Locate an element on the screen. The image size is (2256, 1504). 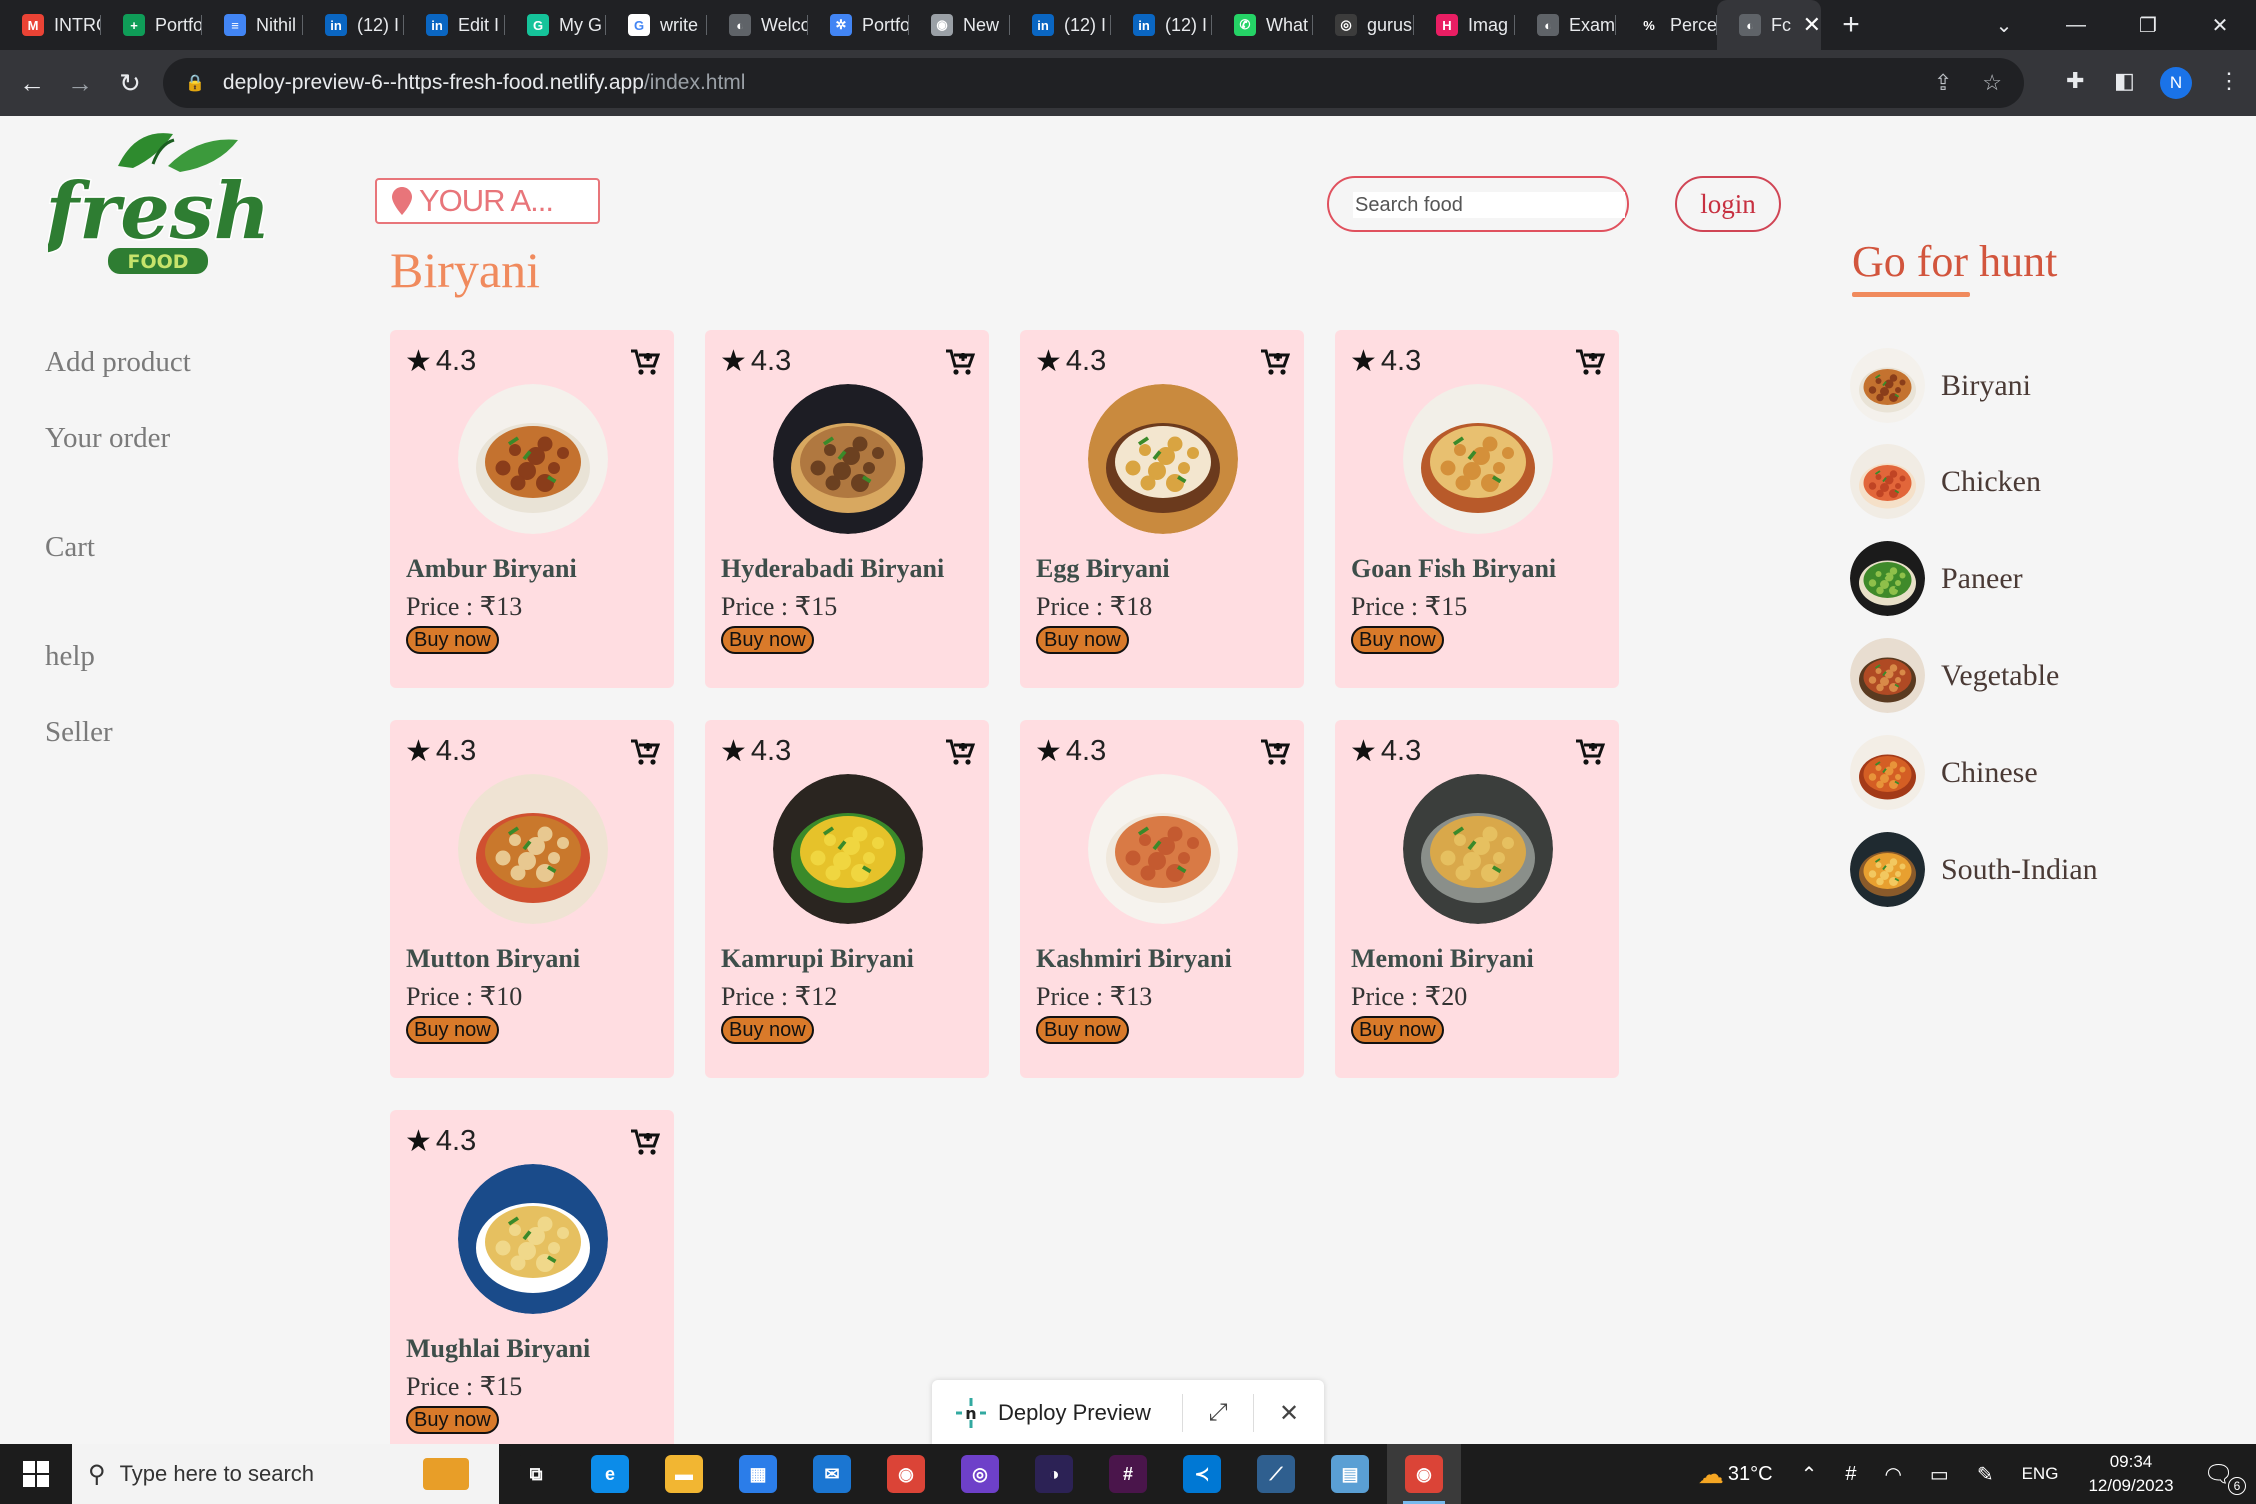
taskbar-app: ◎ is located at coordinates (980, 1474).